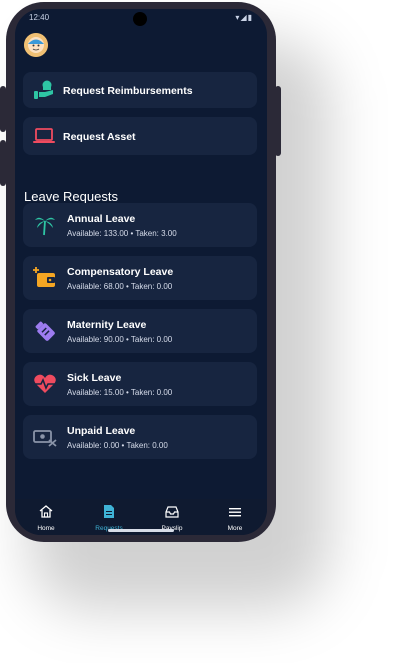 The height and width of the screenshot is (663, 420). Describe the element at coordinates (45, 226) in the screenshot. I see `palm-tree-icon` at that location.